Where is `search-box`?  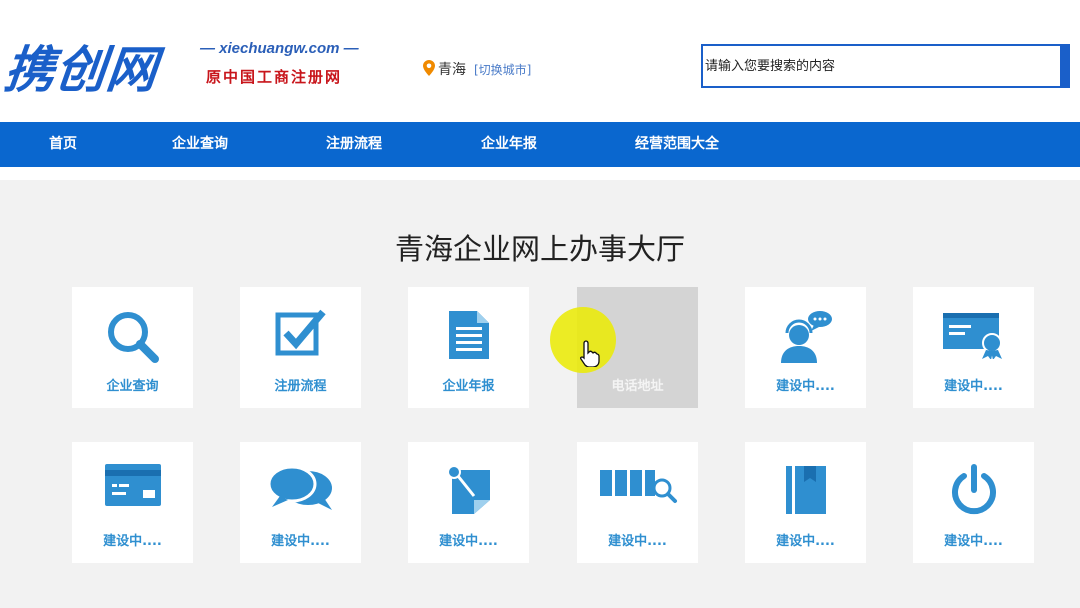 search-box is located at coordinates (885, 66).